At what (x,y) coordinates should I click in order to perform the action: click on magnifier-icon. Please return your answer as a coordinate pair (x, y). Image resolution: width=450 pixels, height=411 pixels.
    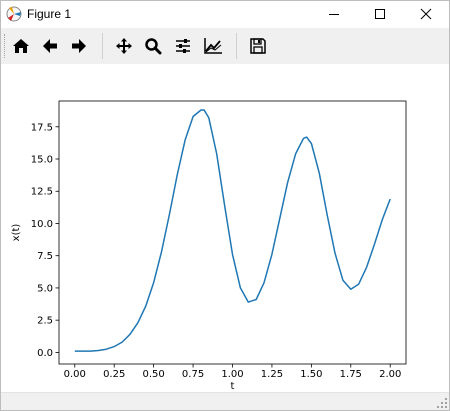
    Looking at the image, I should click on (153, 46).